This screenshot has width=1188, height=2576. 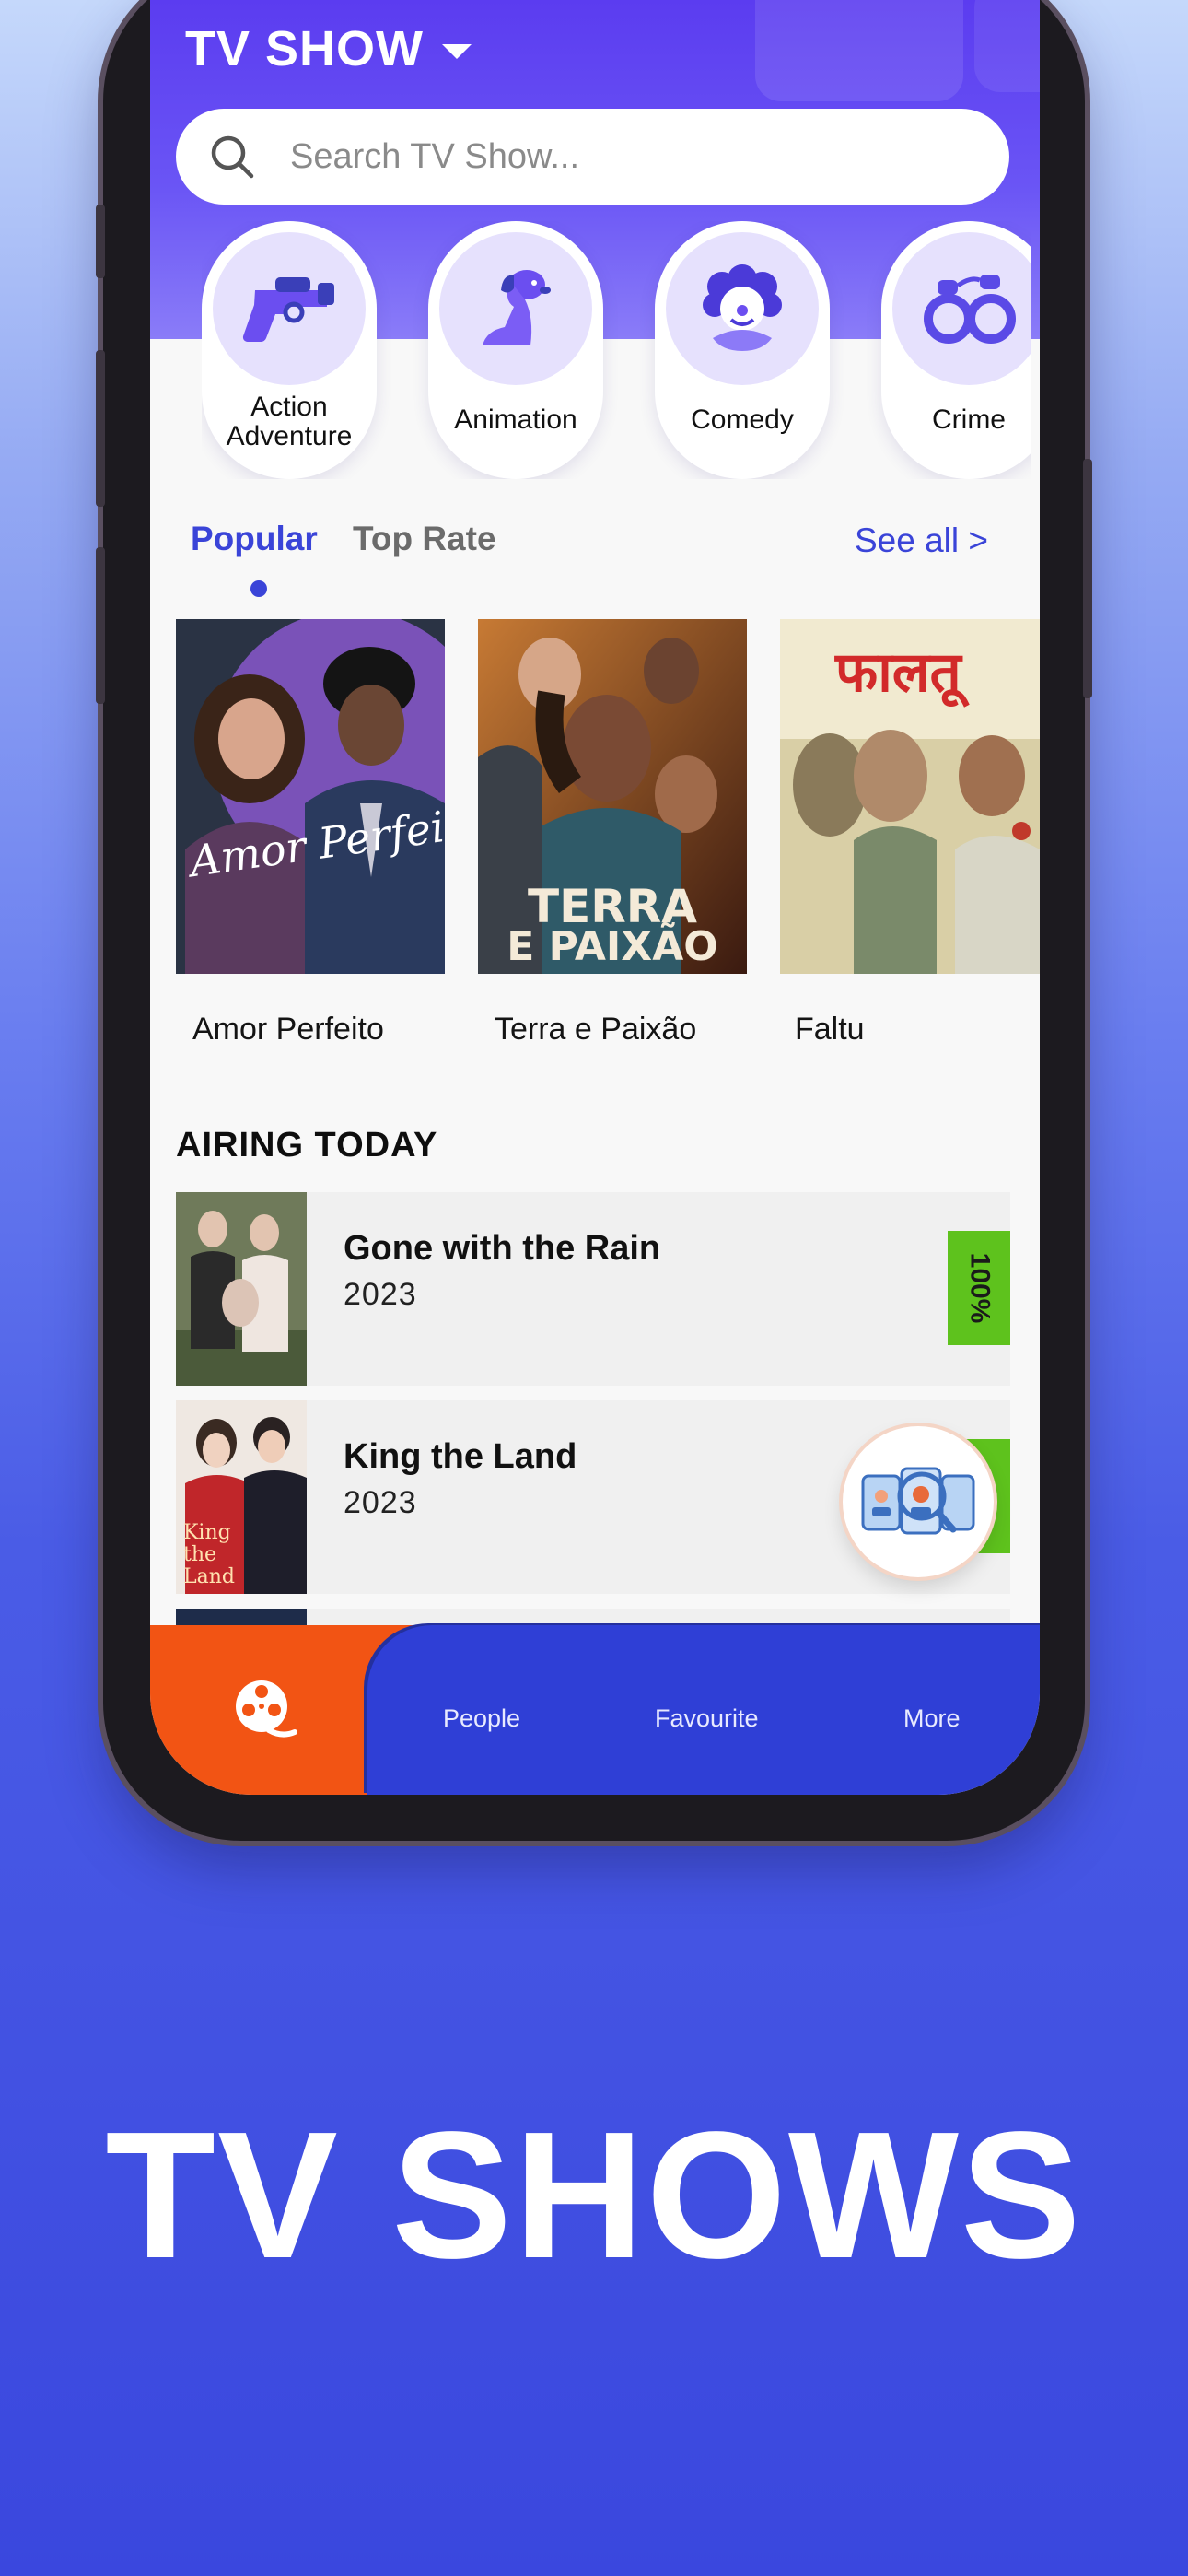 I want to click on genre-crime: Crime, so click(x=956, y=350).